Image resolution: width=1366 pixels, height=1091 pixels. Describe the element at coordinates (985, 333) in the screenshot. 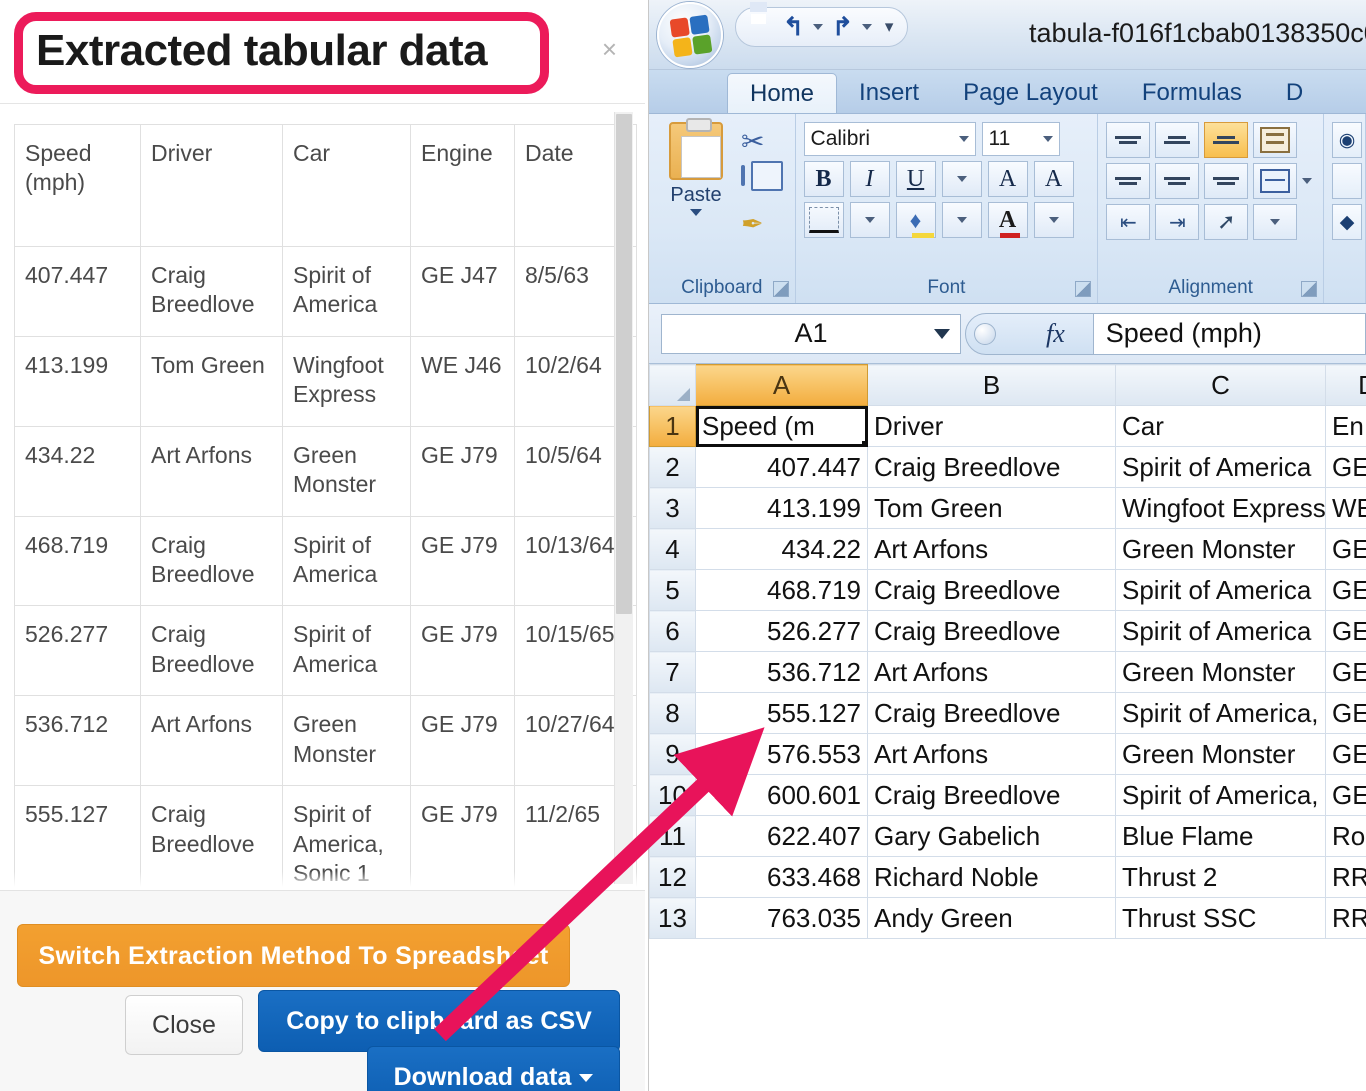

I see `cancel-entry-icon` at that location.